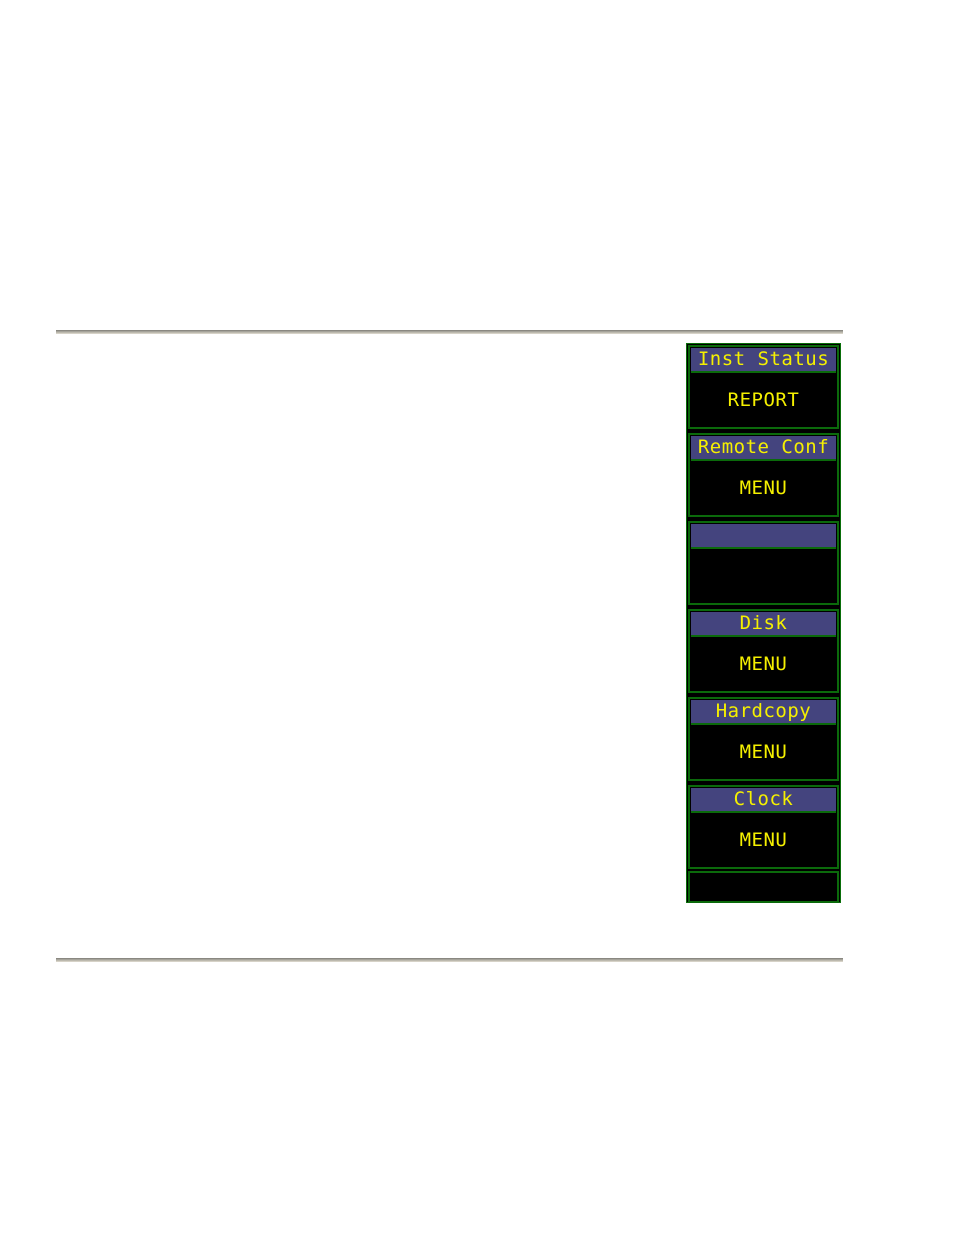 This screenshot has height=1235, width=954. I want to click on softkey-blank, so click(763, 563).